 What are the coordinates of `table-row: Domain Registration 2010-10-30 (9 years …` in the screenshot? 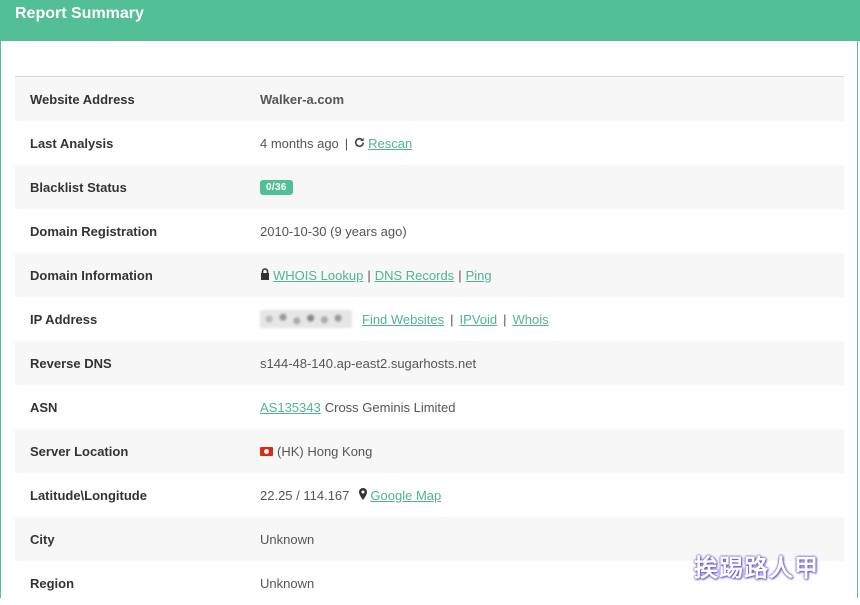 It's located at (429, 231).